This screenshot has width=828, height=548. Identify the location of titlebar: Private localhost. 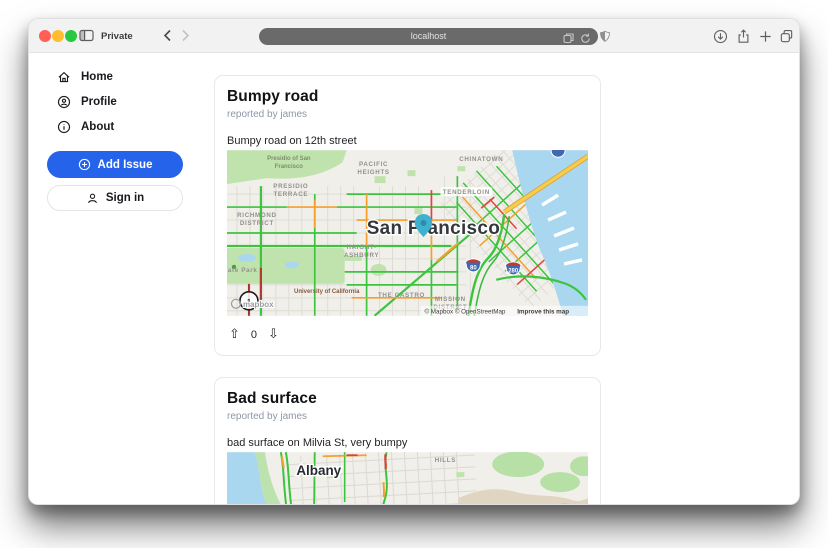
(414, 36).